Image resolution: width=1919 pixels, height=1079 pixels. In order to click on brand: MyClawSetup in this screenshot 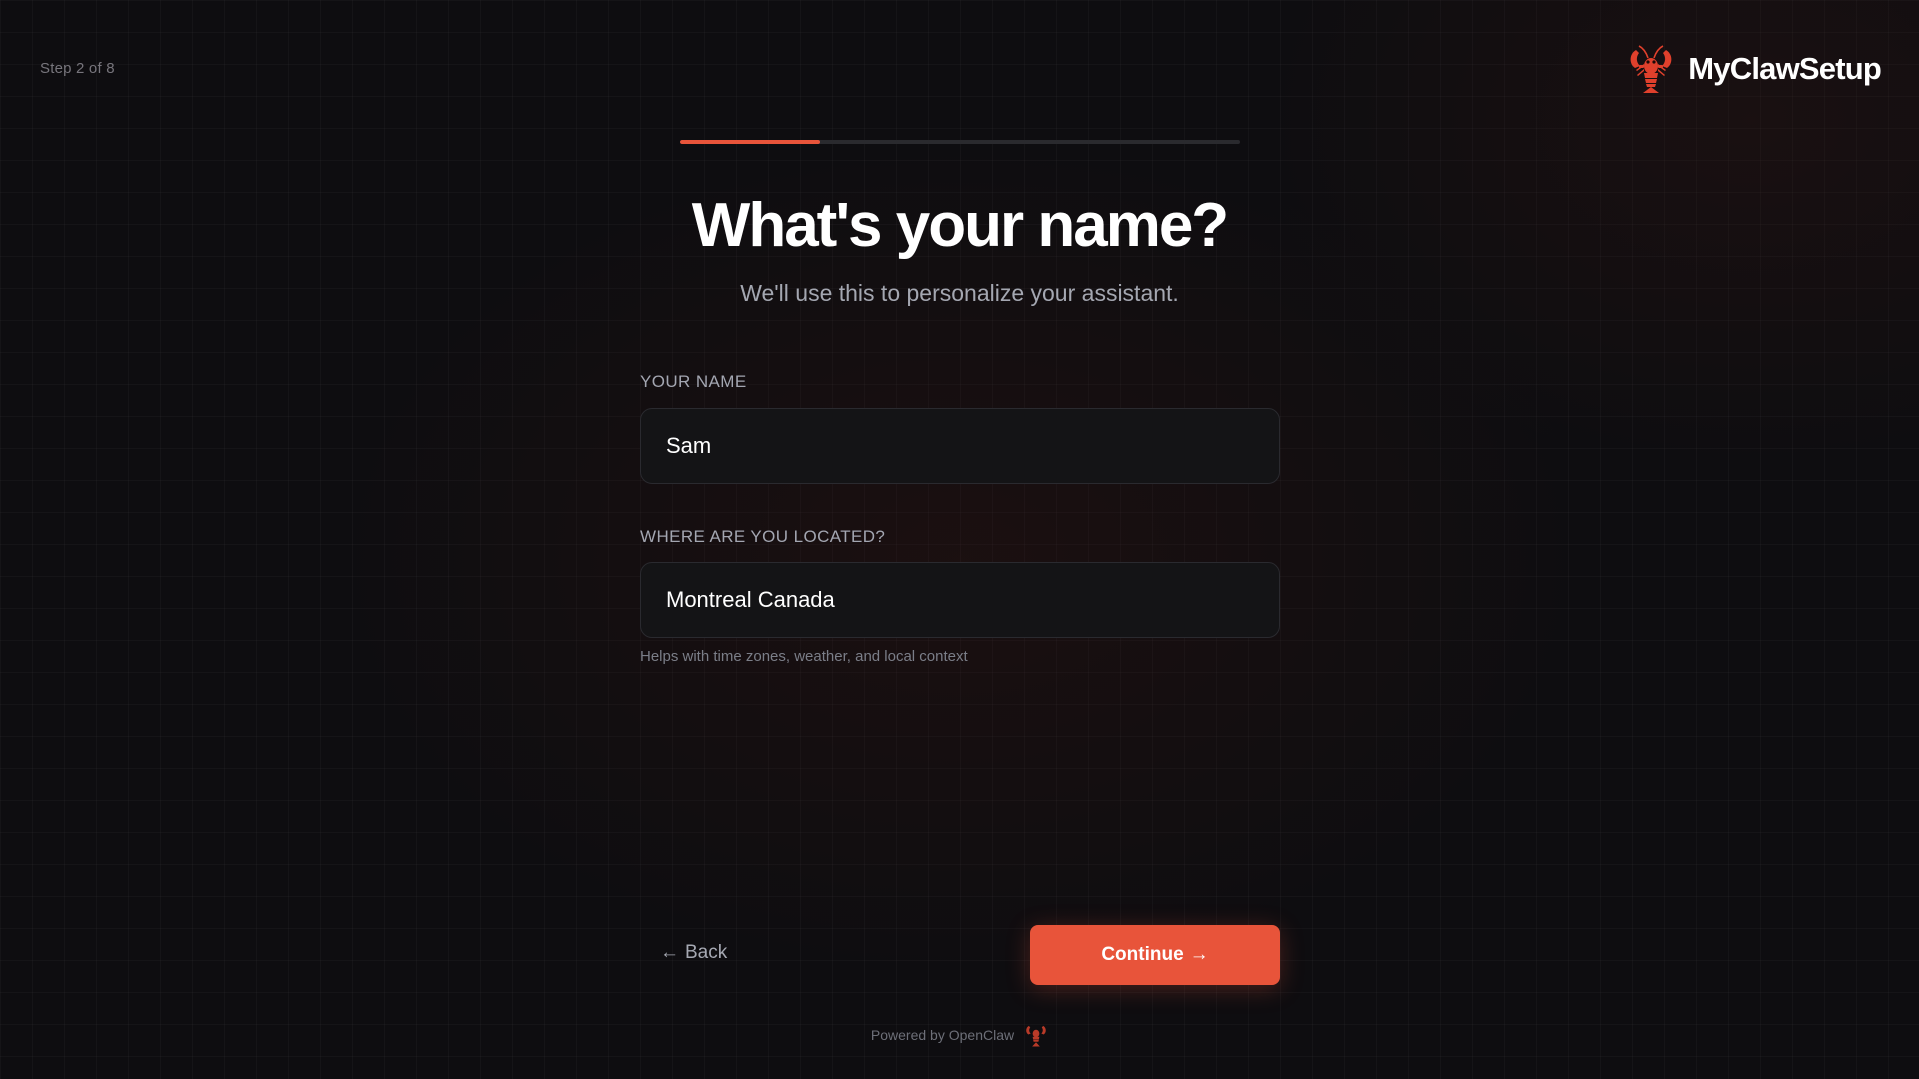, I will do `click(1754, 69)`.